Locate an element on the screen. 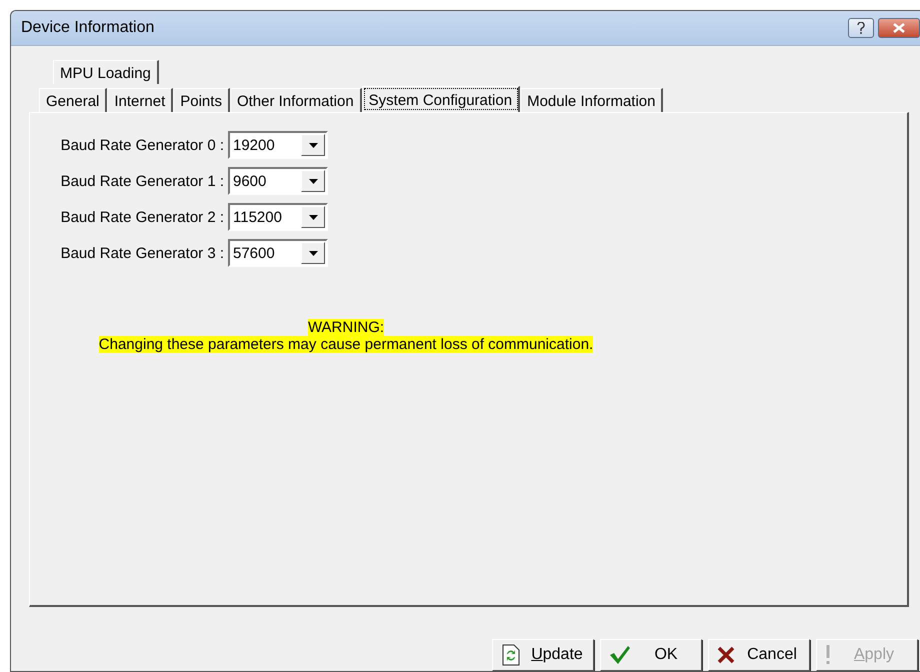 The image size is (920, 672). tab: System Configuration is located at coordinates (441, 99).